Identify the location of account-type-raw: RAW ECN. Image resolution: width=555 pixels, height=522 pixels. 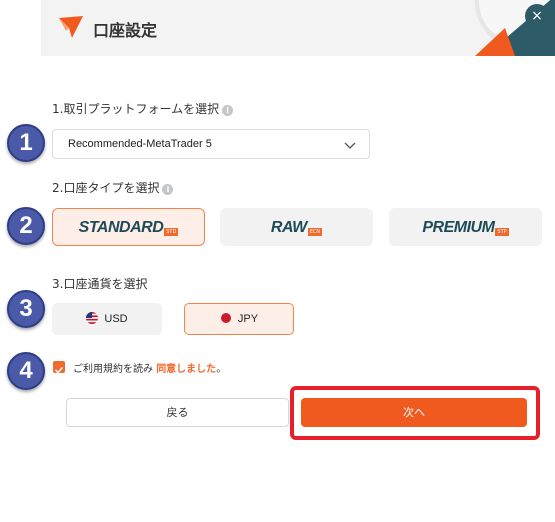
(296, 227).